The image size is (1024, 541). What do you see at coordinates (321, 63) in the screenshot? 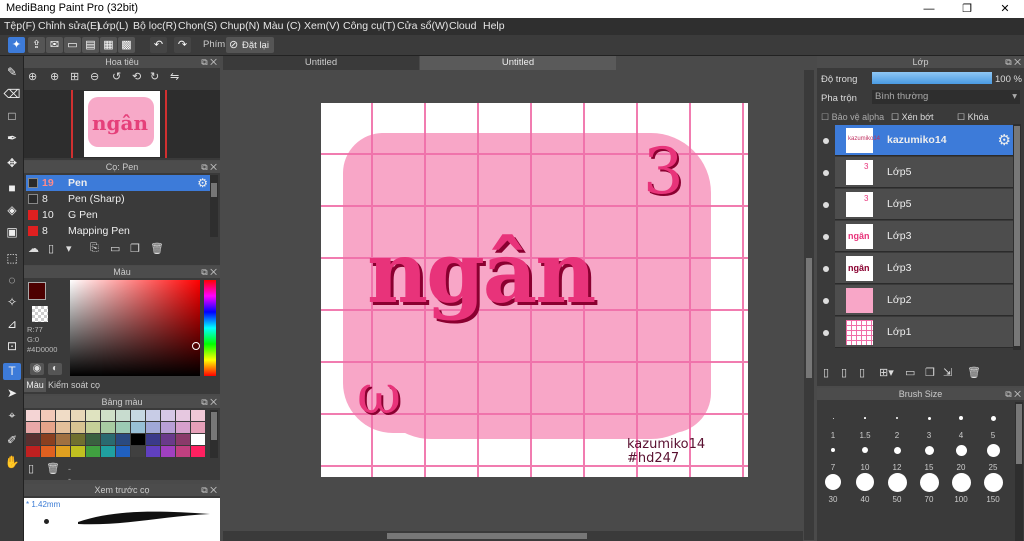
I see `tab-untitled-1: Untitled` at bounding box center [321, 63].